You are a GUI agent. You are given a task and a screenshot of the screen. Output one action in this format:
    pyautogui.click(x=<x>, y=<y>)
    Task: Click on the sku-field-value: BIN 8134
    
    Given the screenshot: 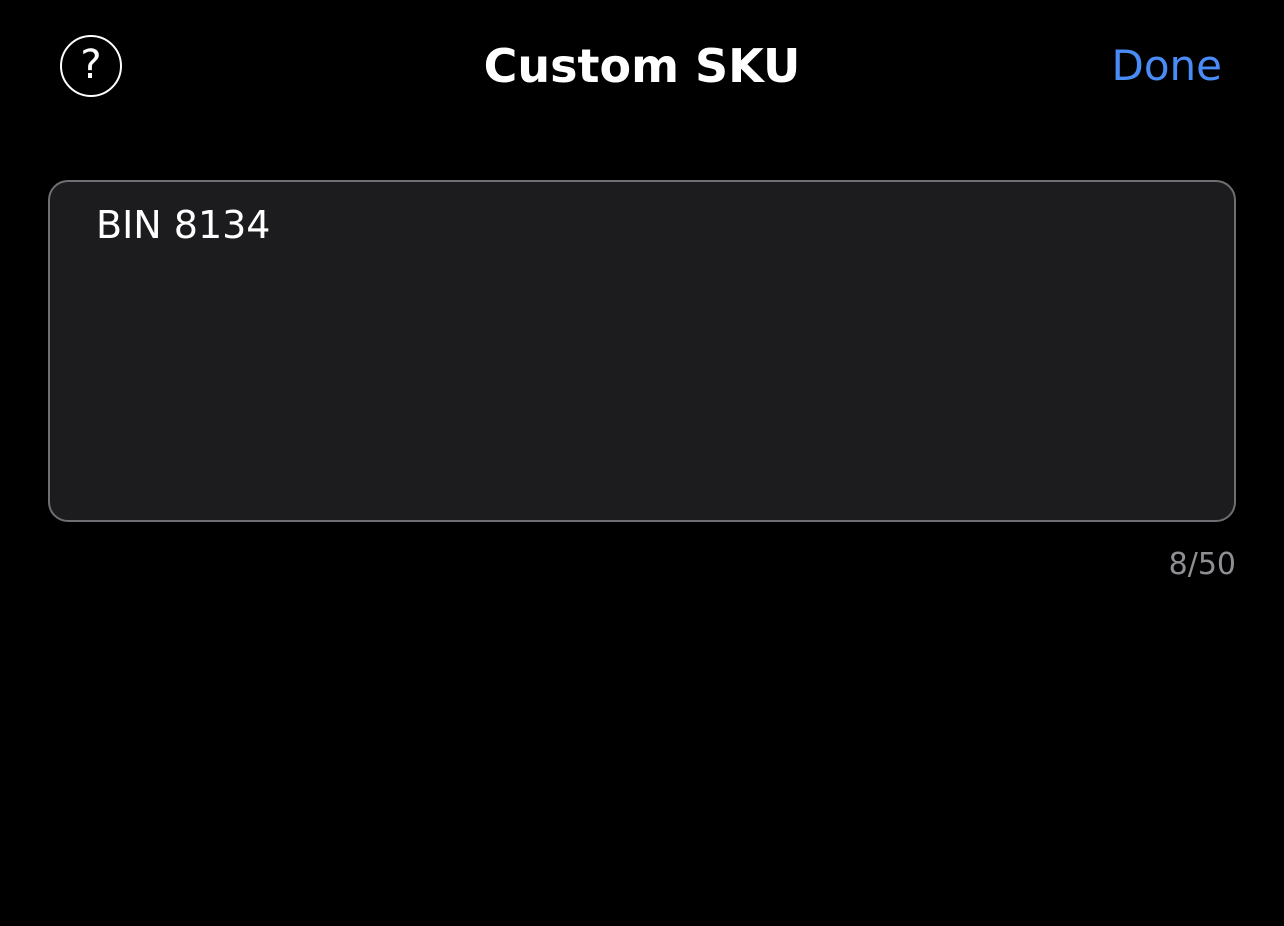 What is the action you would take?
    pyautogui.click(x=183, y=225)
    